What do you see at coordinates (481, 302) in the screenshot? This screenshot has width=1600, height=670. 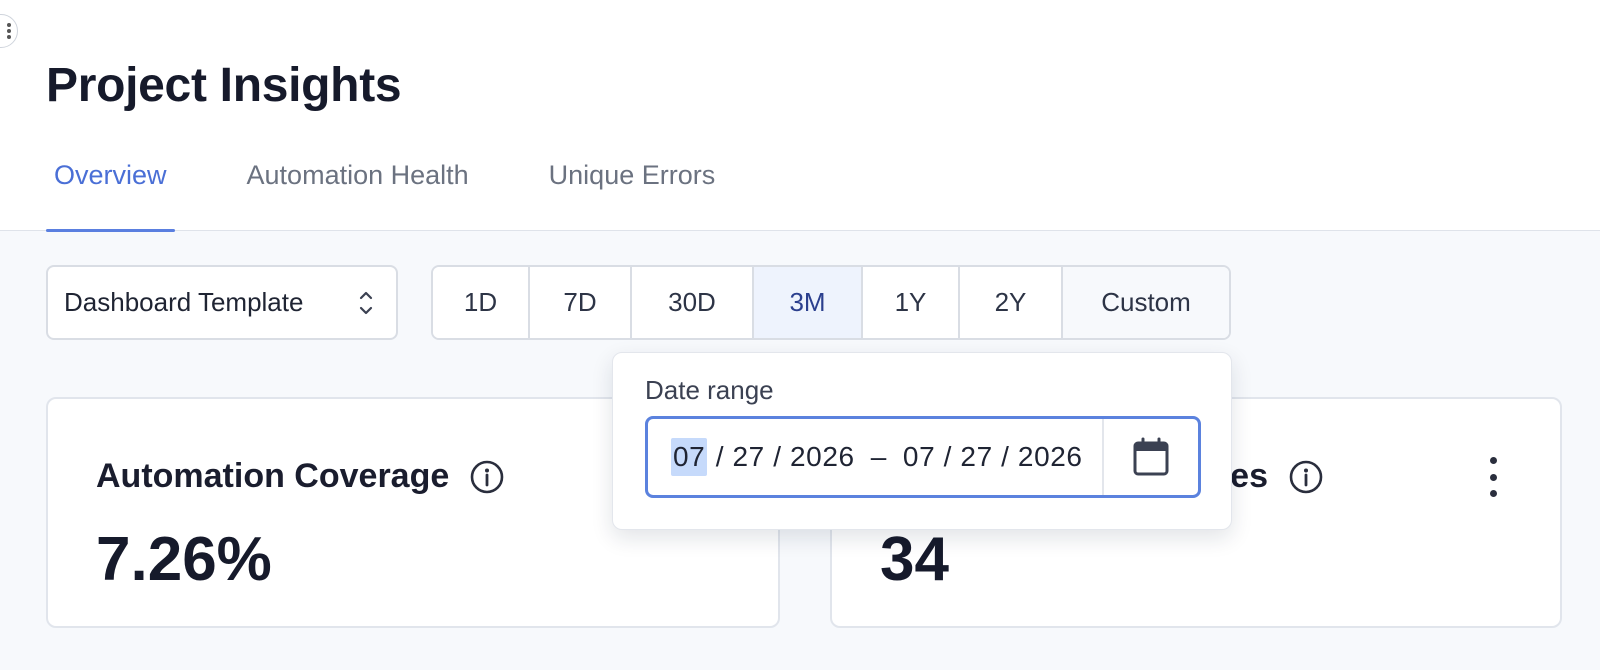 I see `range-1d-button: 1D` at bounding box center [481, 302].